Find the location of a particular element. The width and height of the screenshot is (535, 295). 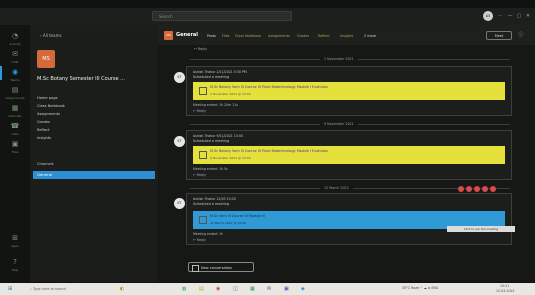

channels-header: Channels is located at coordinates (45, 164).